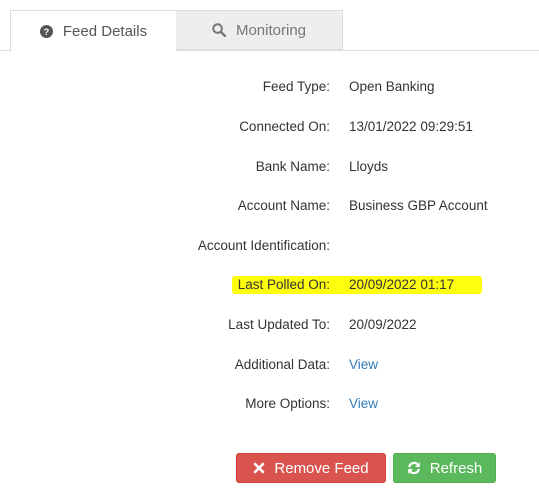 The height and width of the screenshot is (499, 539). Describe the element at coordinates (392, 86) in the screenshot. I see `feed-type-value: Open Banking` at that location.